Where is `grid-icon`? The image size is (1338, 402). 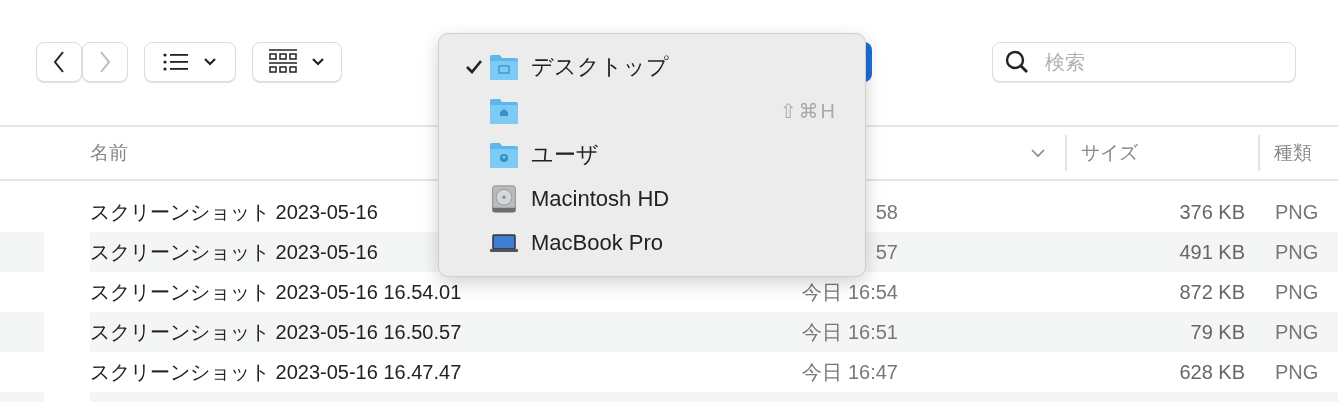
grid-icon is located at coordinates (283, 62).